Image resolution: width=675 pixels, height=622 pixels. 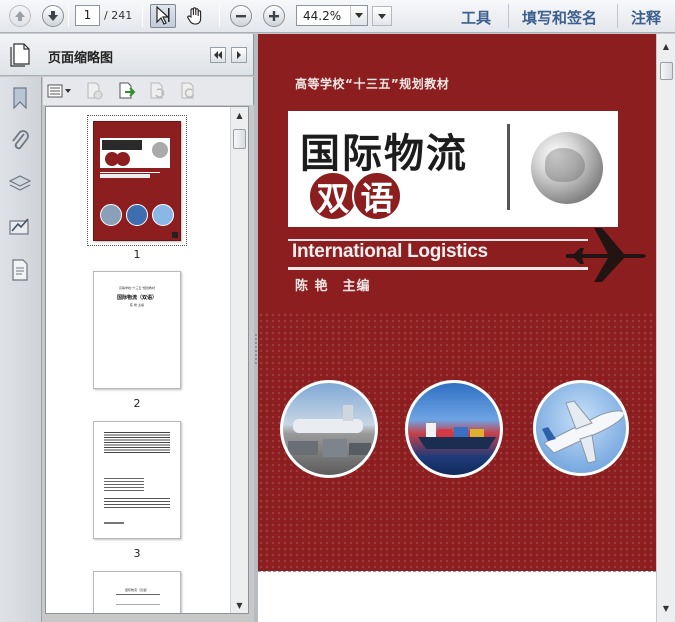 I want to click on layers-icon, so click(x=20, y=183).